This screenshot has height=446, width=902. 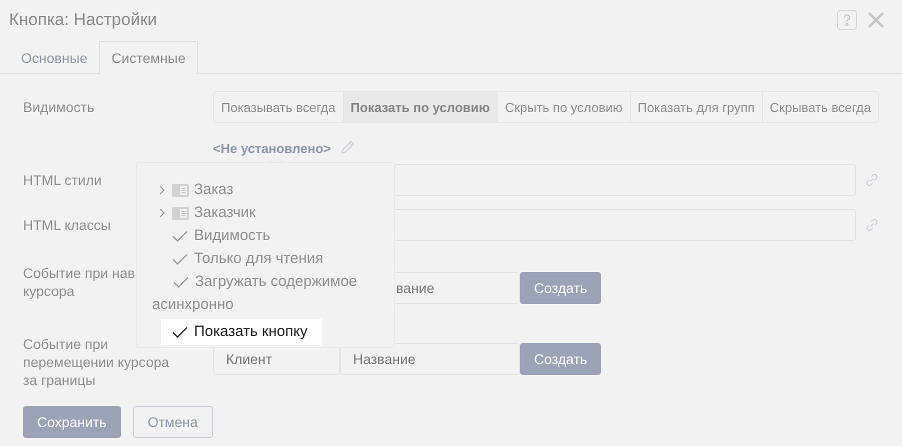 What do you see at coordinates (820, 107) in the screenshot?
I see `segment-option: Скрывать всегда` at bounding box center [820, 107].